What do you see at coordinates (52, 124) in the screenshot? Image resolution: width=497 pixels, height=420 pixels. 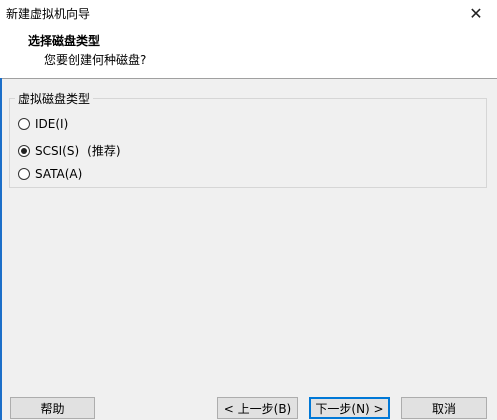 I see `radio-label-ide: IDE(I)` at bounding box center [52, 124].